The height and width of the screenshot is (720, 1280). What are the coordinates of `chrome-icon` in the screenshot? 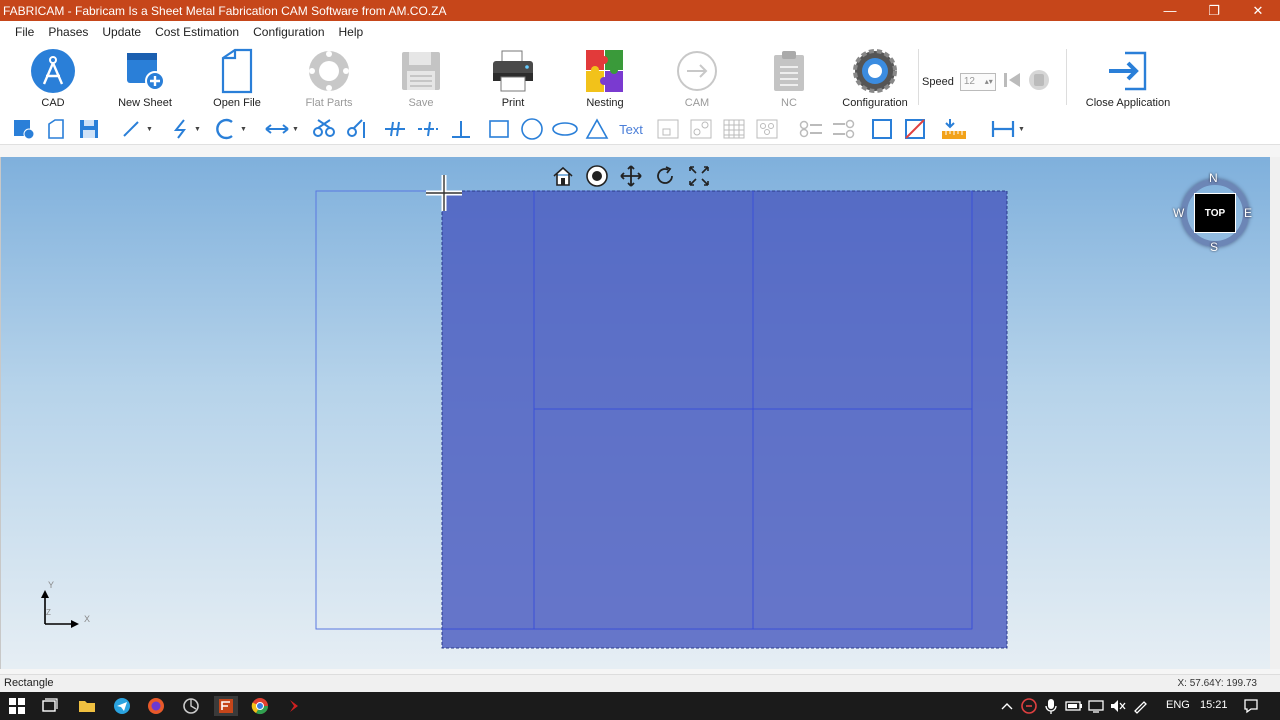 It's located at (260, 706).